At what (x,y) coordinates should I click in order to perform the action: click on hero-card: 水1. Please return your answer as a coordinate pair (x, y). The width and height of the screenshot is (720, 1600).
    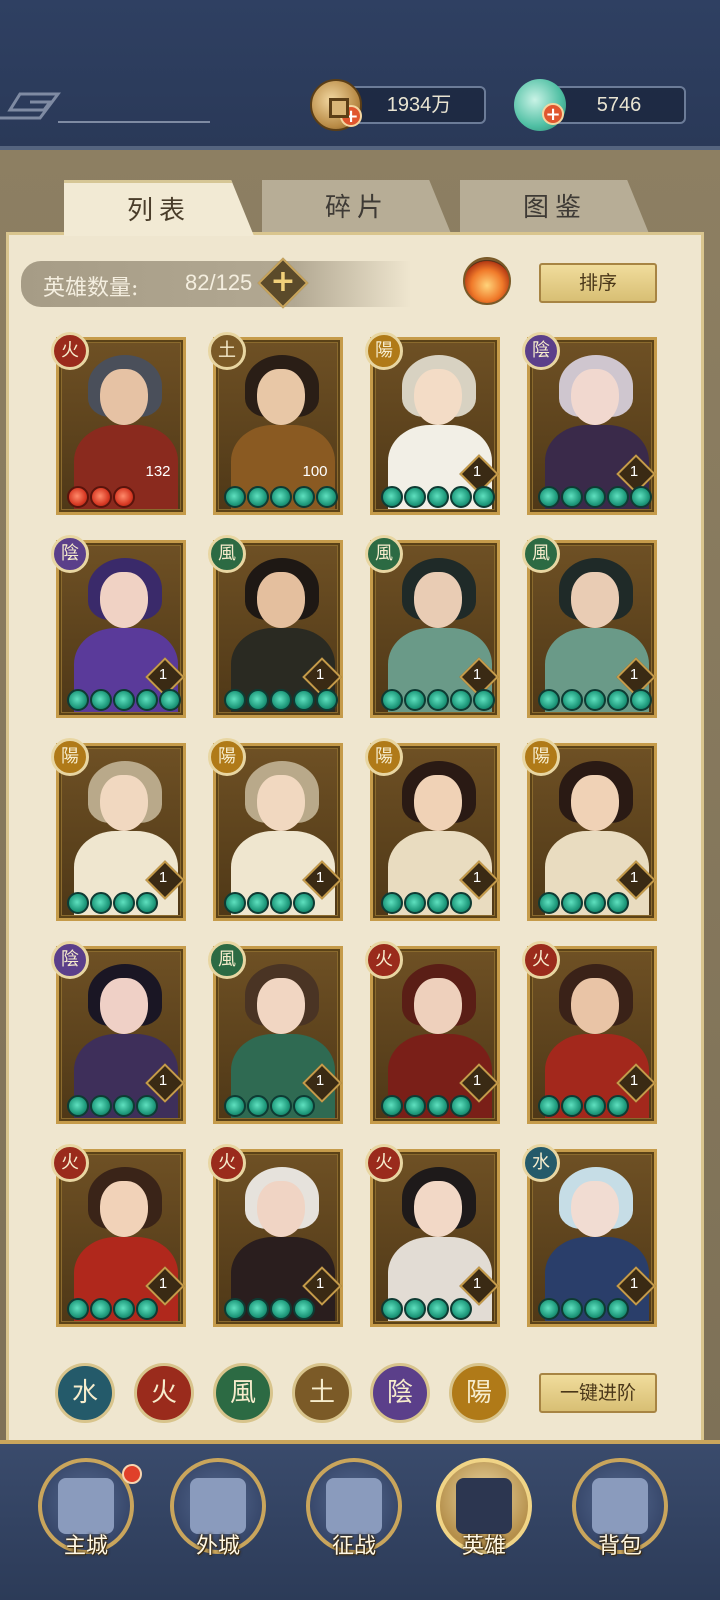
    Looking at the image, I should click on (589, 1235).